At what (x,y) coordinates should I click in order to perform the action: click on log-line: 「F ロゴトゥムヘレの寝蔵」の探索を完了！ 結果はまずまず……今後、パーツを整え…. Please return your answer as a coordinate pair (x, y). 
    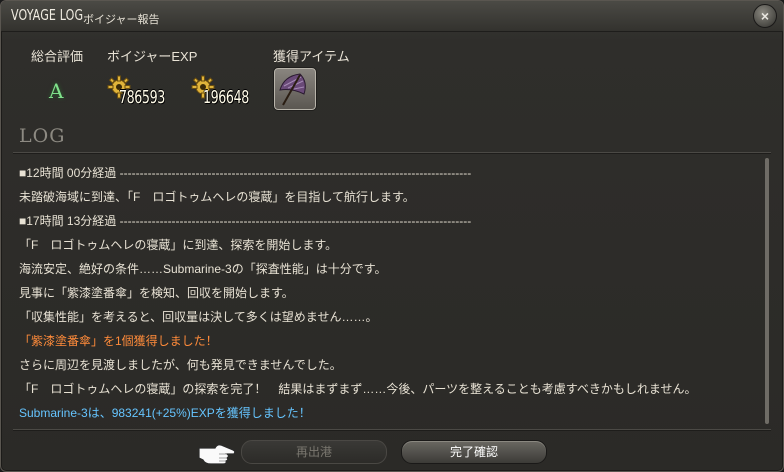
    Looking at the image, I should click on (358, 389).